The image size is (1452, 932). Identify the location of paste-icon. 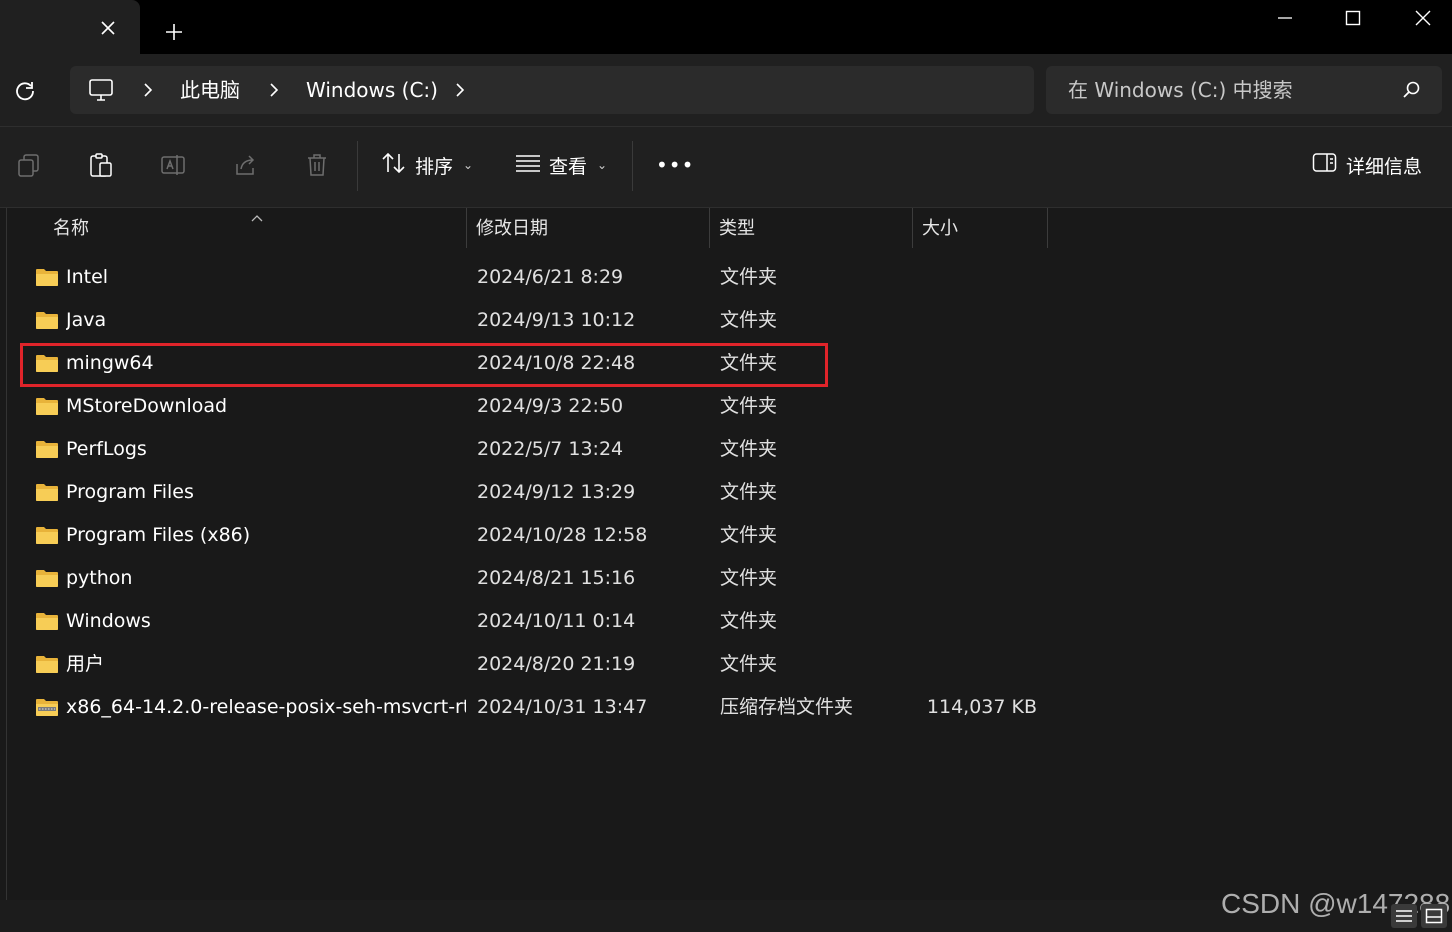
(101, 165).